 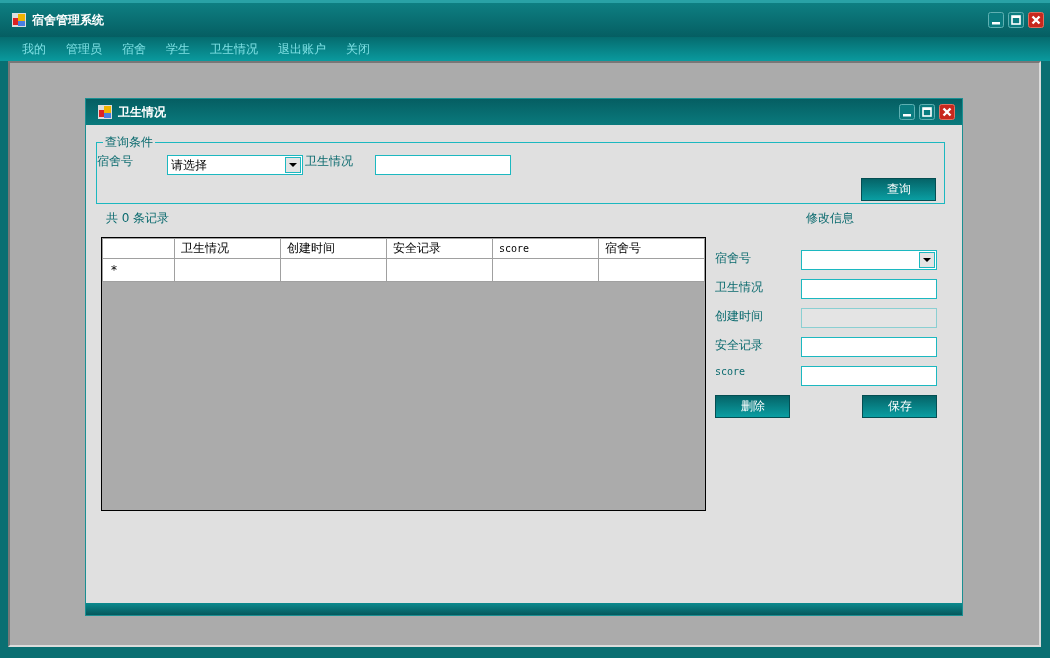 I want to click on group-title: 查询条件, so click(x=129, y=142).